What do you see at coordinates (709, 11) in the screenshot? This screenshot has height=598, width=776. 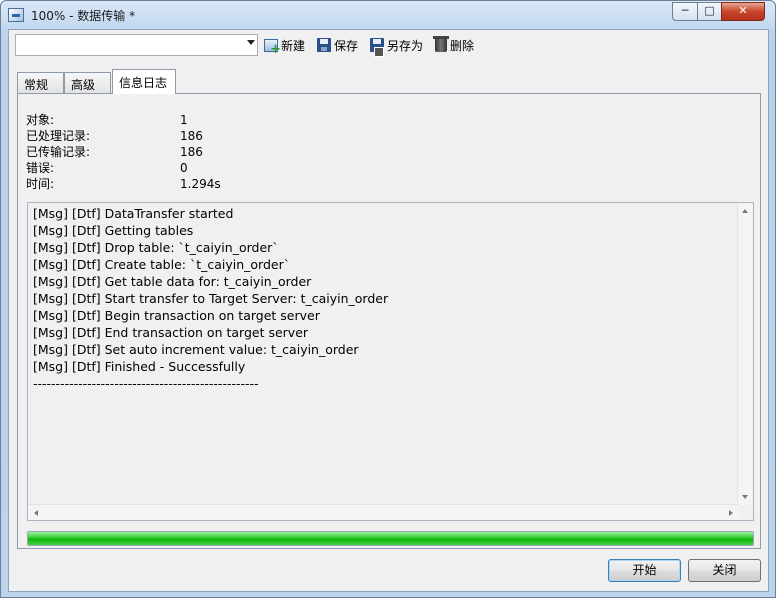 I see `maximize-button: □` at bounding box center [709, 11].